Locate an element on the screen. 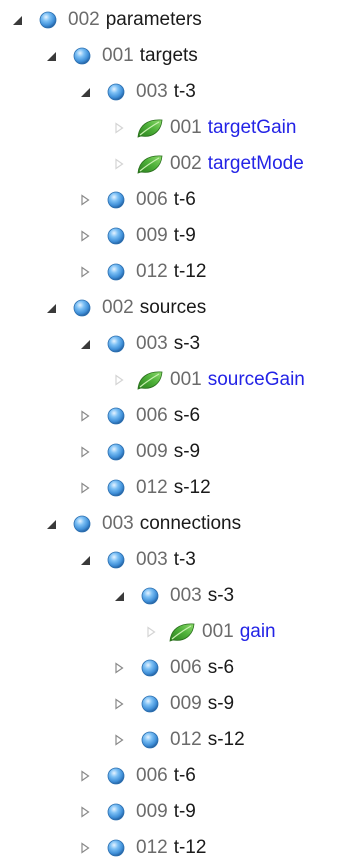 Image resolution: width=347 pixels, height=866 pixels. node-label: s-3 is located at coordinates (187, 343).